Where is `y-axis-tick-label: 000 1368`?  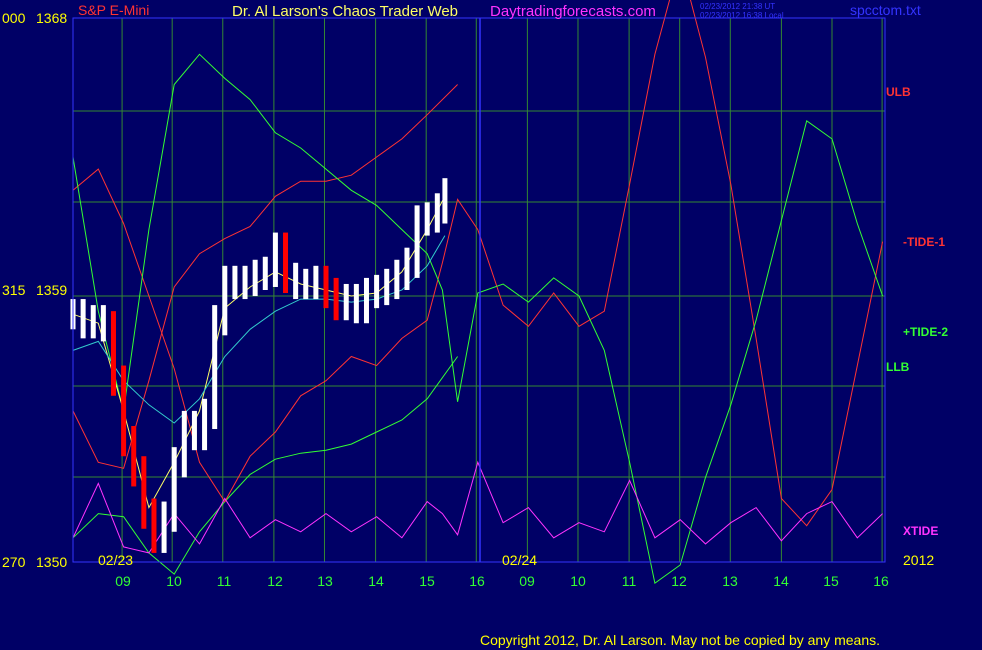
y-axis-tick-label: 000 1368 is located at coordinates (34, 18).